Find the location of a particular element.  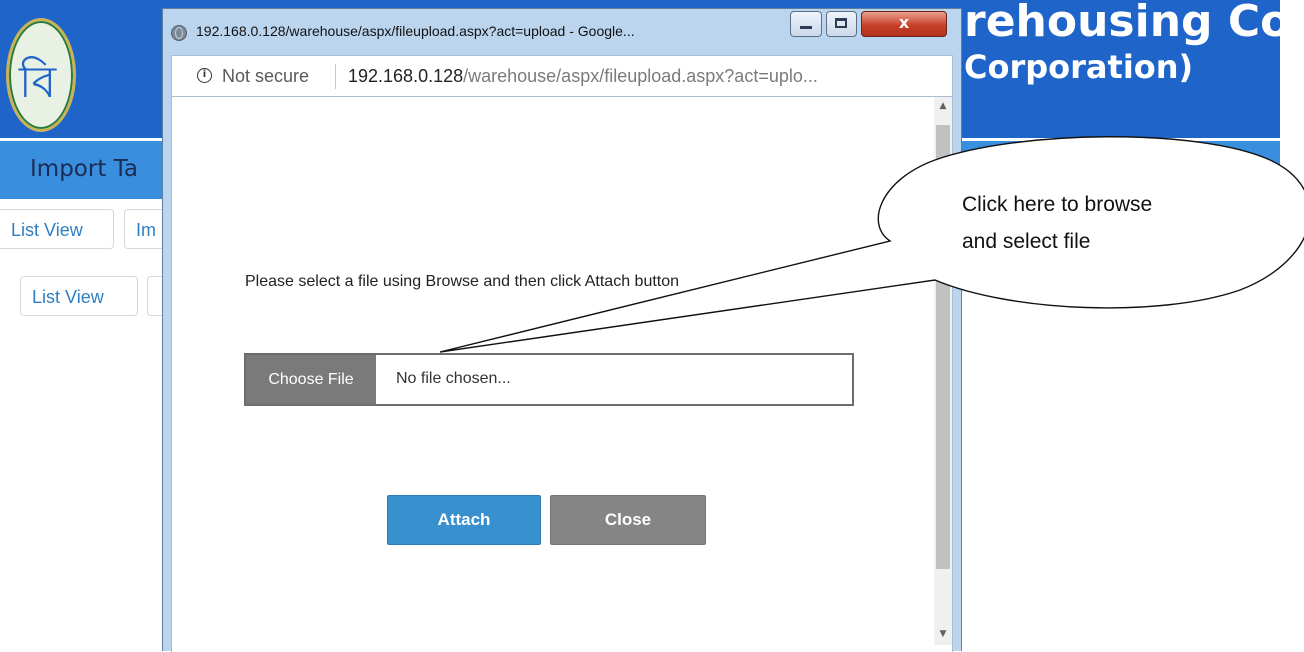

attach-button: Attach is located at coordinates (464, 520).